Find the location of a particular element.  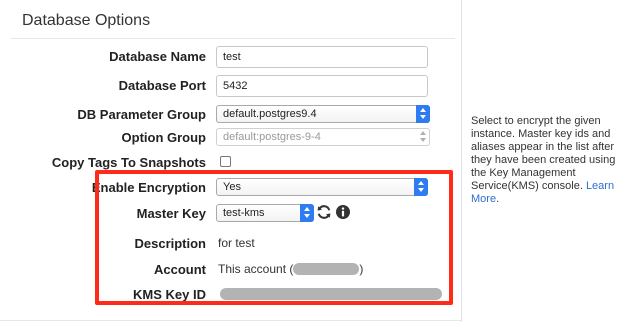

db-parameter-group-select: default.postgres9.4 is located at coordinates (323, 114).